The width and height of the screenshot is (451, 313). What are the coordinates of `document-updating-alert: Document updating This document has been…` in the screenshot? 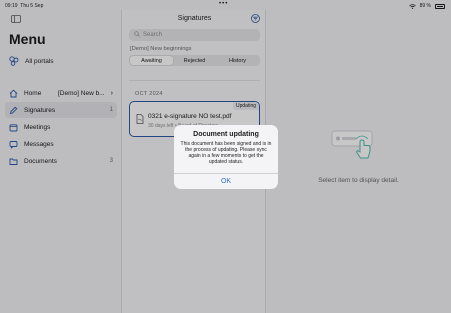 It's located at (226, 157).